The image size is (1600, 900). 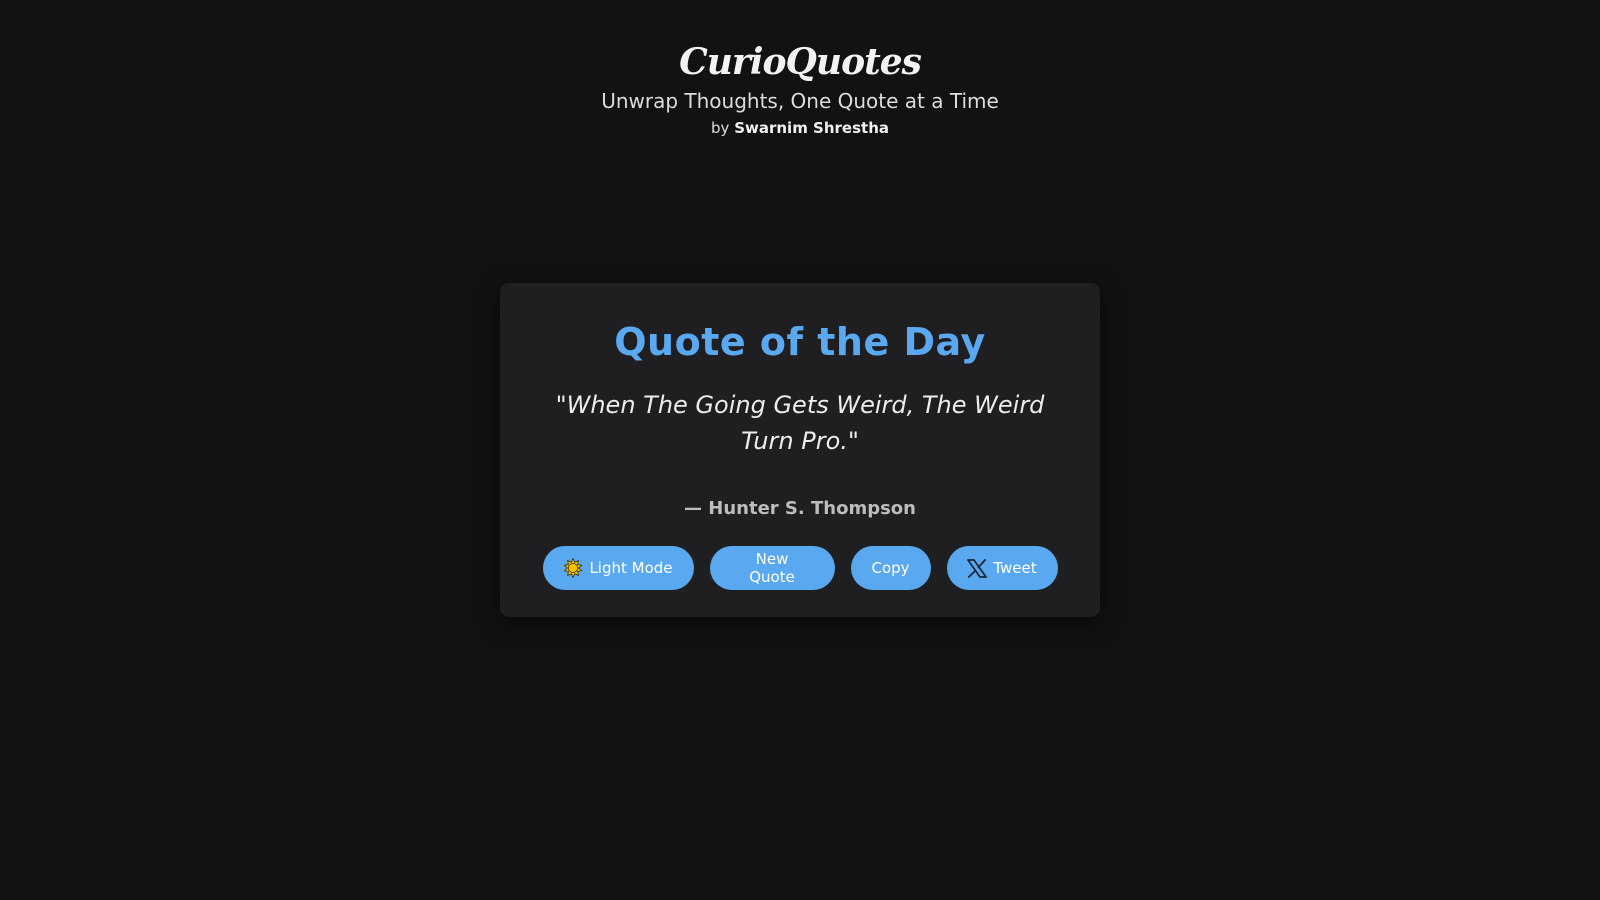 What do you see at coordinates (720, 128) in the screenshot?
I see `byline-prefix: by` at bounding box center [720, 128].